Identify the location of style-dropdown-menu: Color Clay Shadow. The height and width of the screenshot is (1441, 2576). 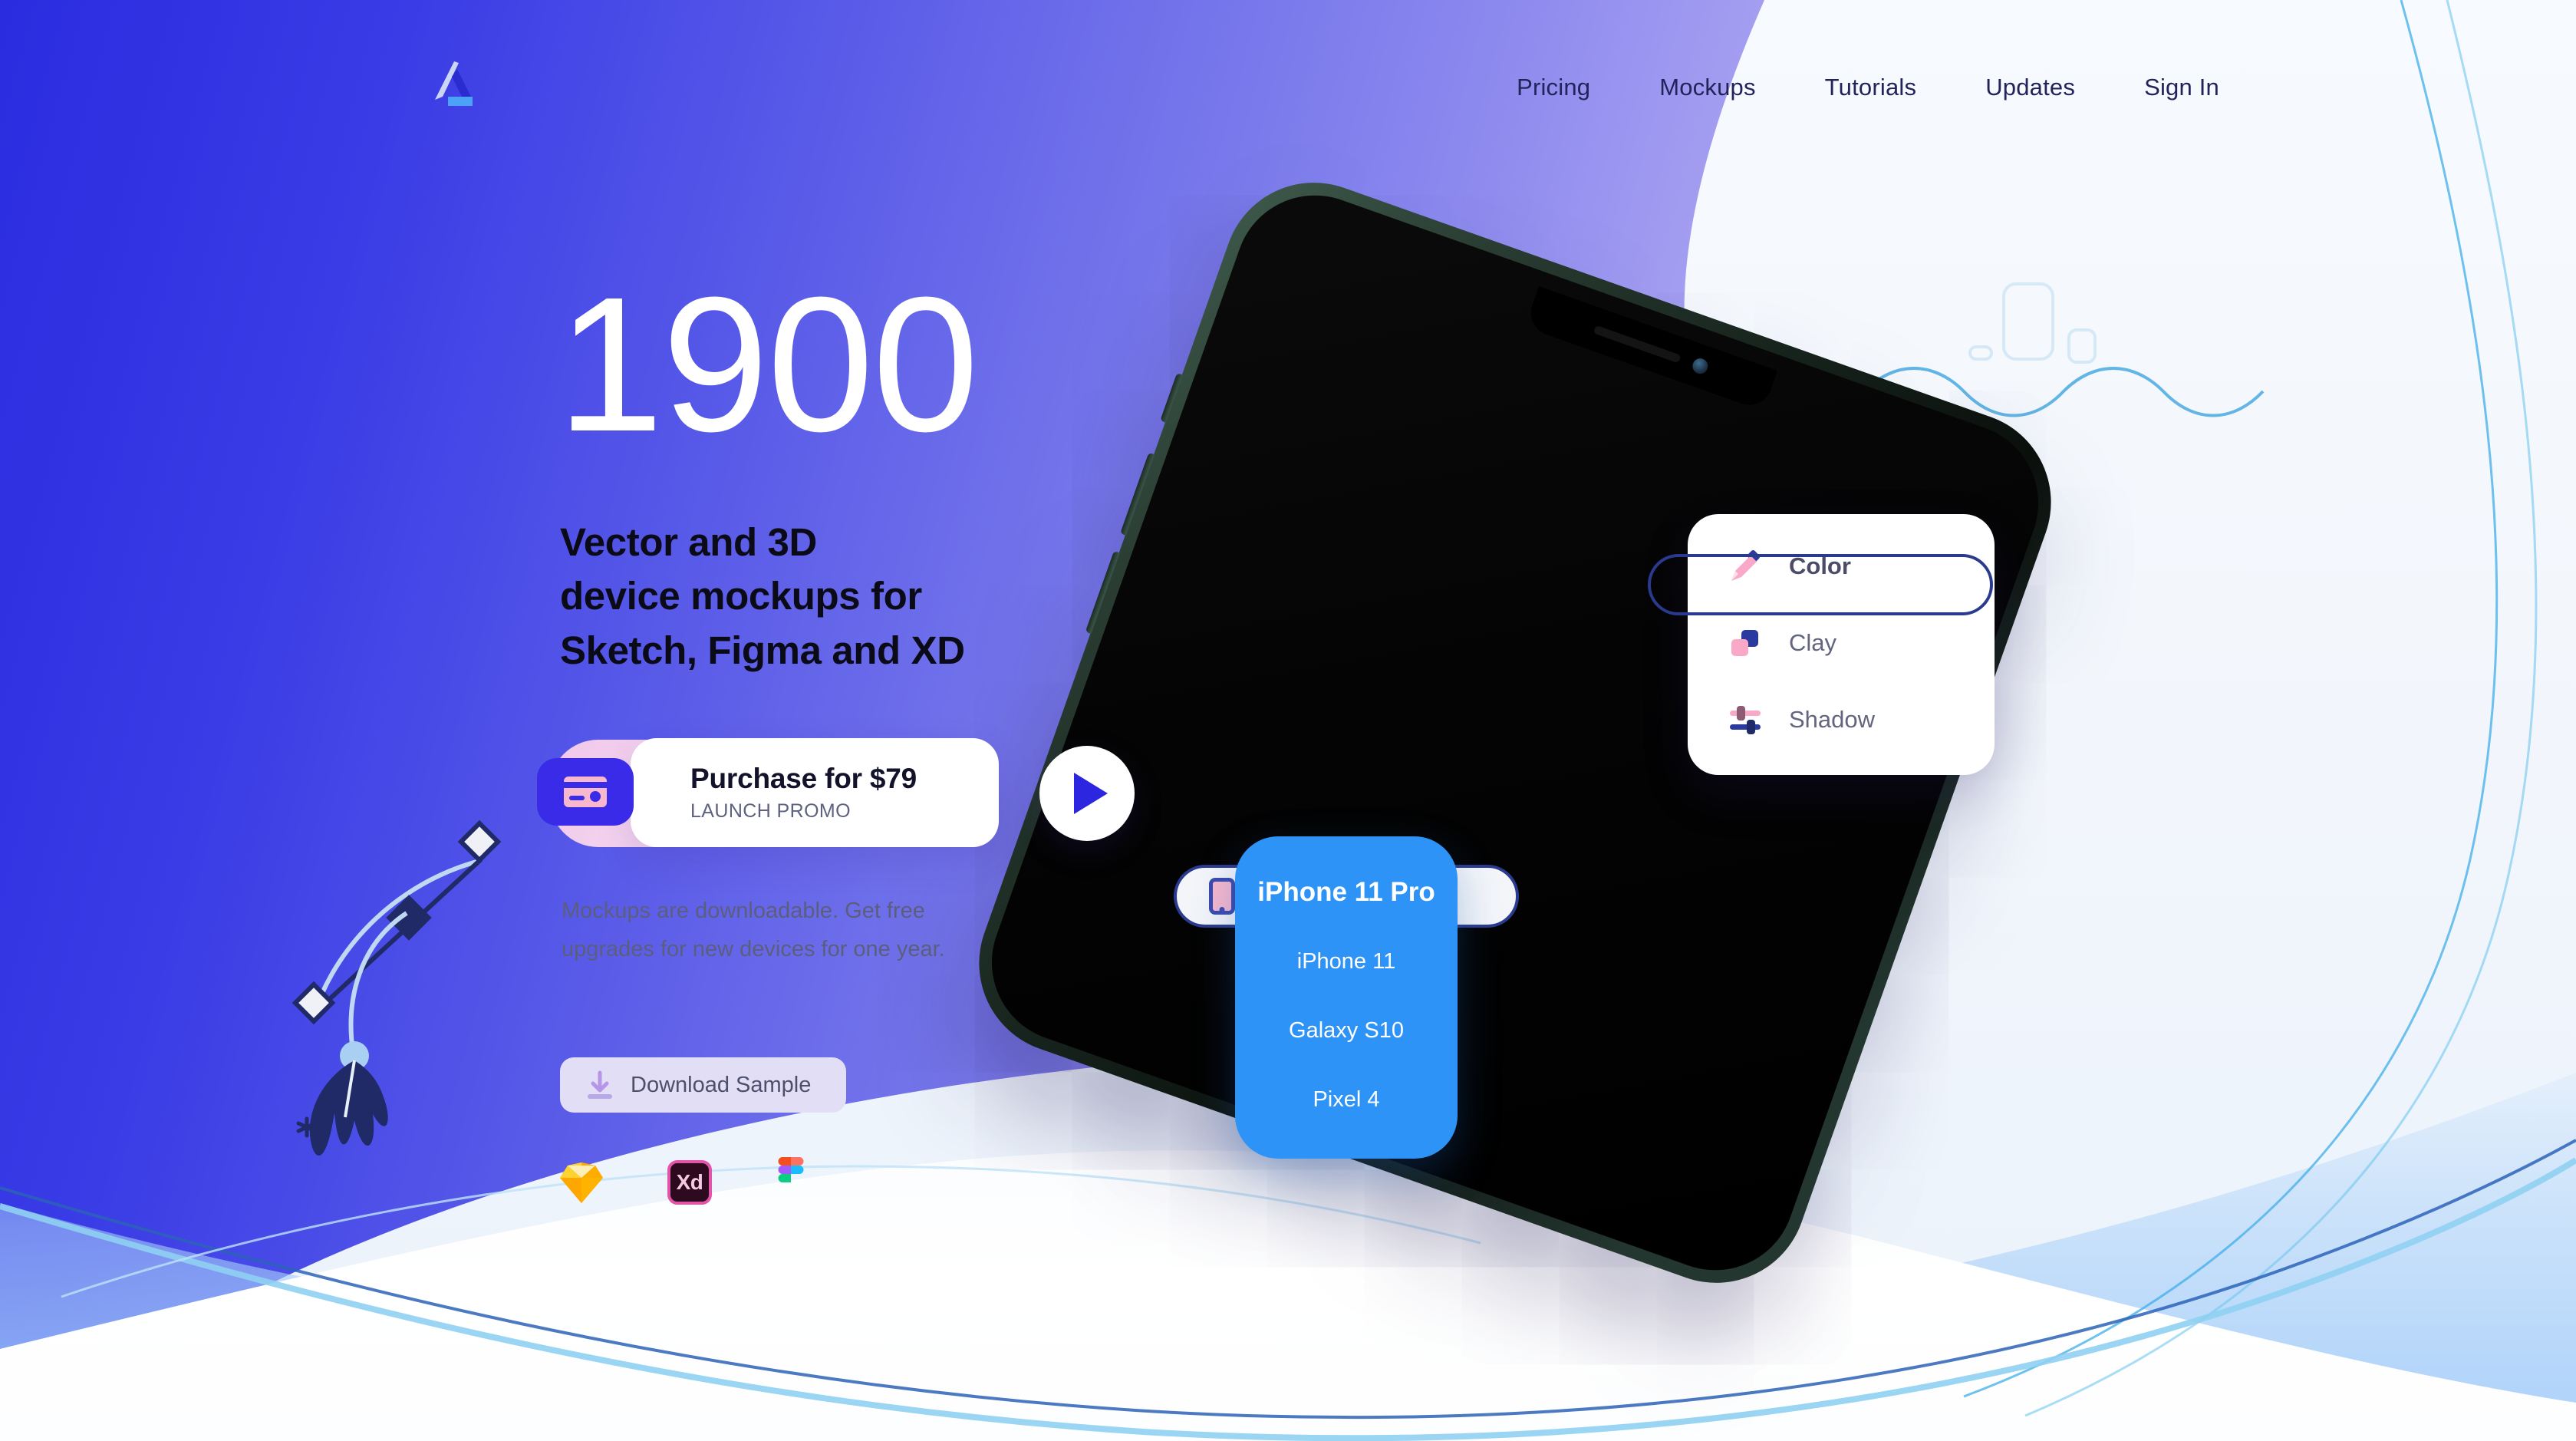
(1841, 644).